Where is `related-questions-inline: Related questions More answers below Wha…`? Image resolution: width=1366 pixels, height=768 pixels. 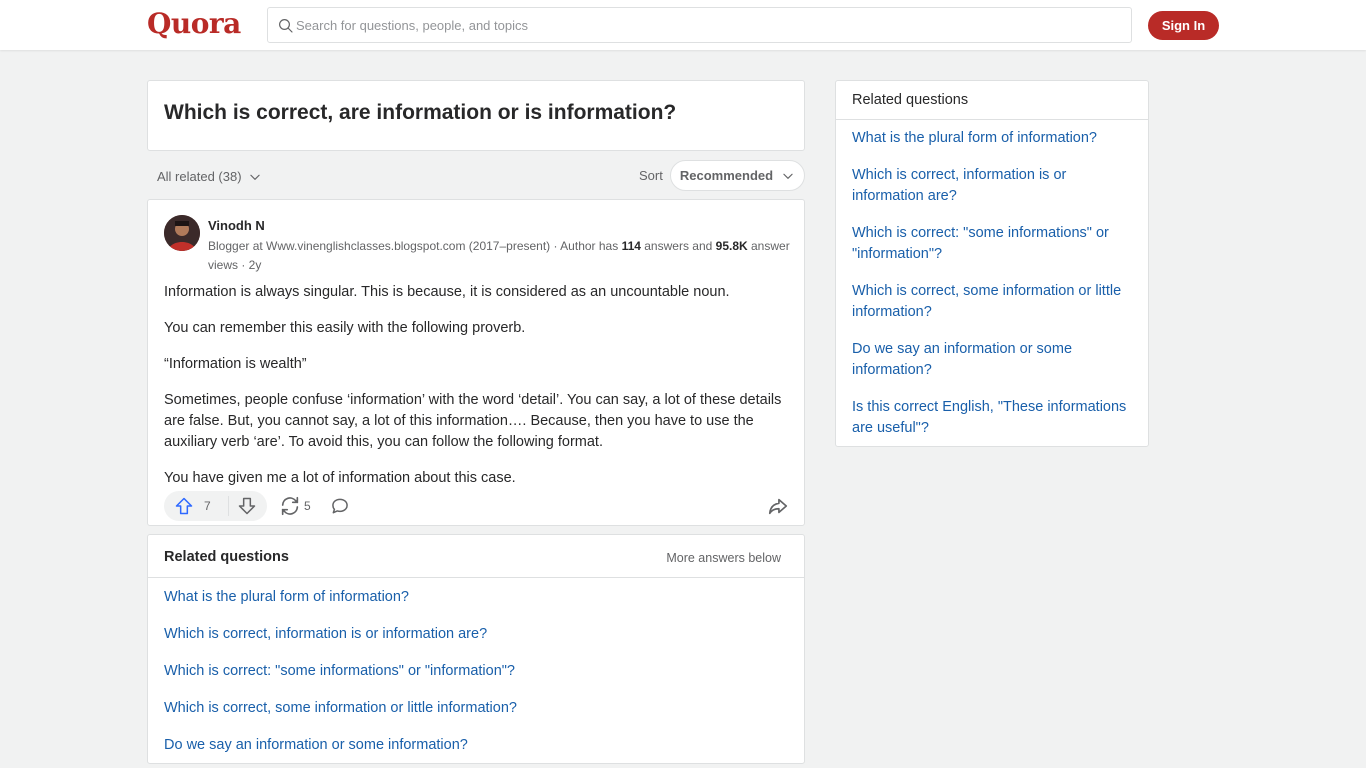
related-questions-inline: Related questions More answers below Wha… is located at coordinates (476, 649).